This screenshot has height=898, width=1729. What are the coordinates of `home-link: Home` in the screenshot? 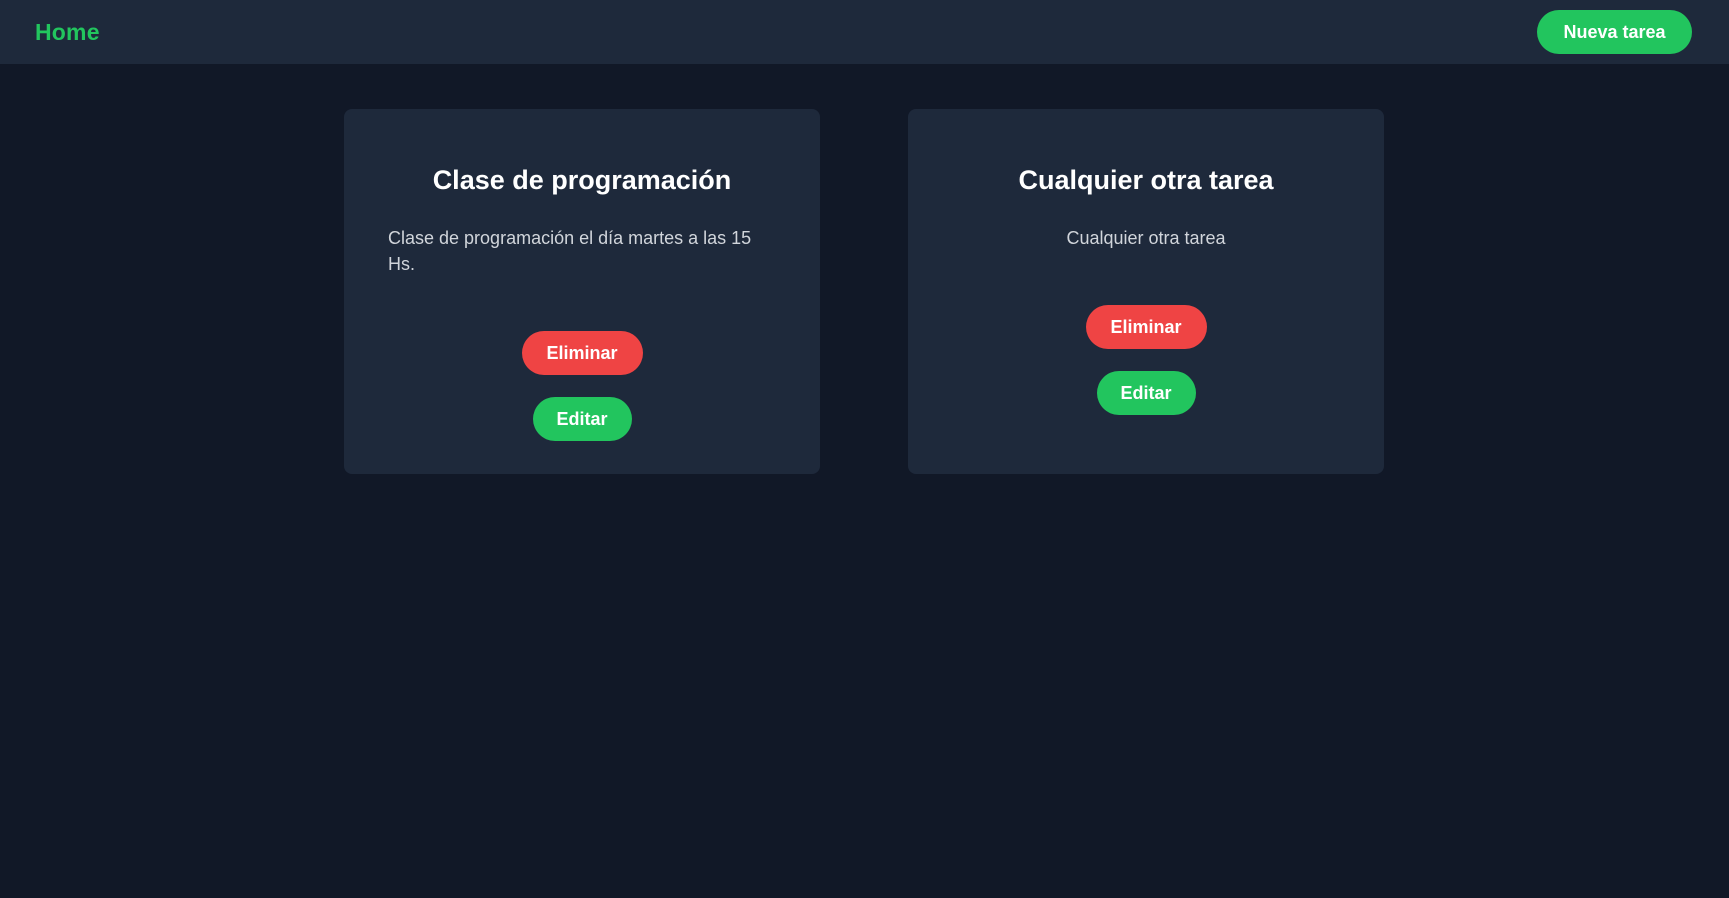 It's located at (67, 32).